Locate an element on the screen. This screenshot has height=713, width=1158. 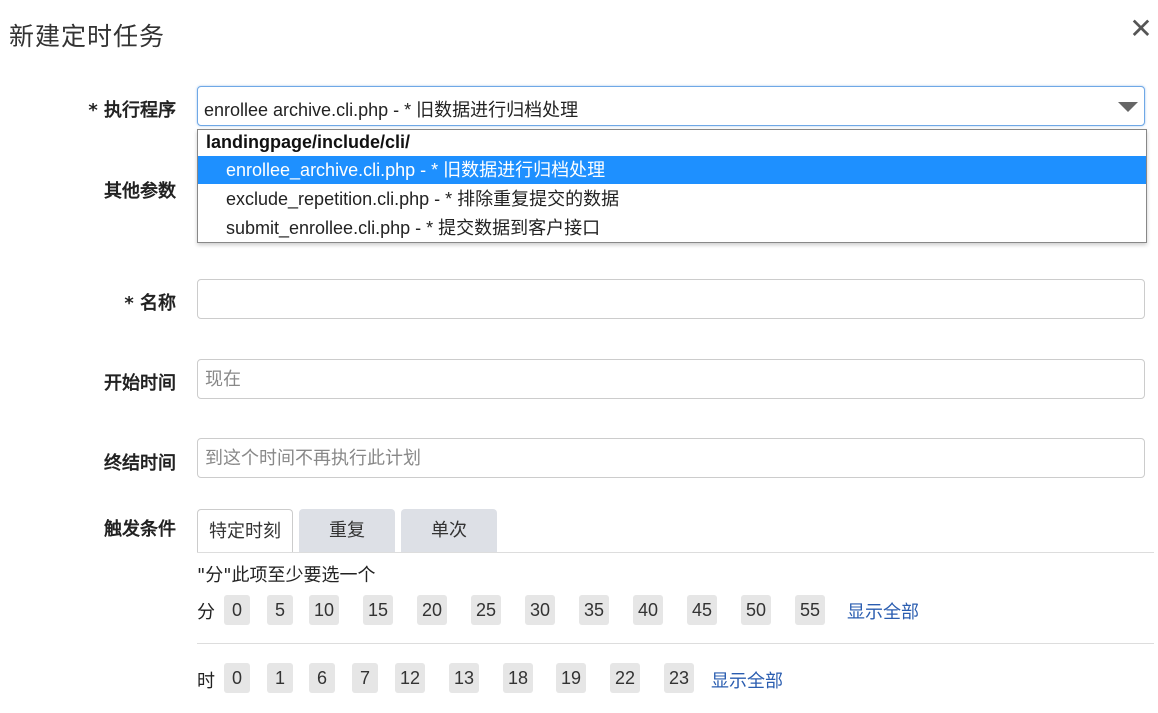
program-label: * 执行程序 is located at coordinates (132, 110).